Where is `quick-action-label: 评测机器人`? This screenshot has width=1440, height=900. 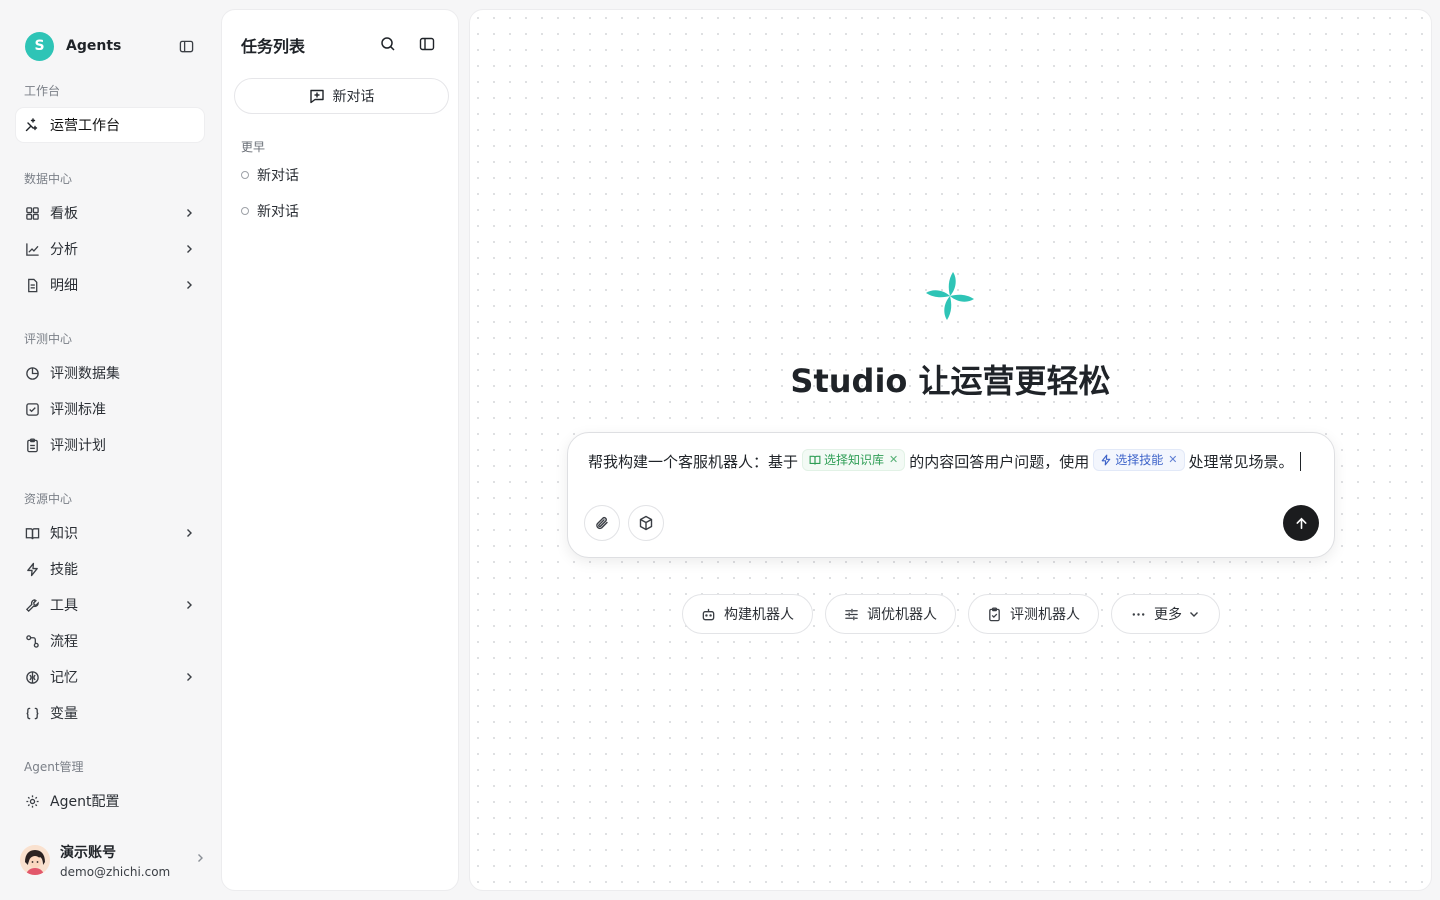
quick-action-label: 评测机器人 is located at coordinates (1045, 615).